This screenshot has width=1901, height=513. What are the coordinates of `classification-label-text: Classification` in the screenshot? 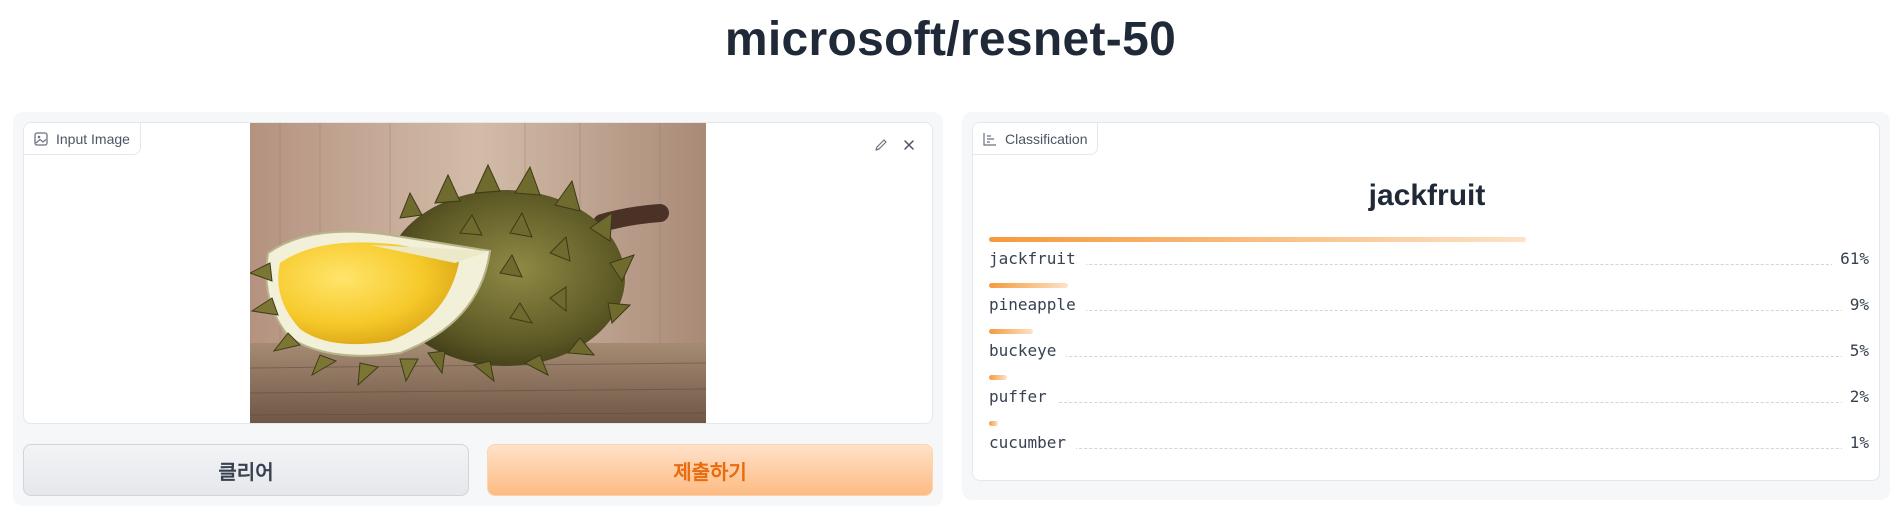 It's located at (1046, 138).